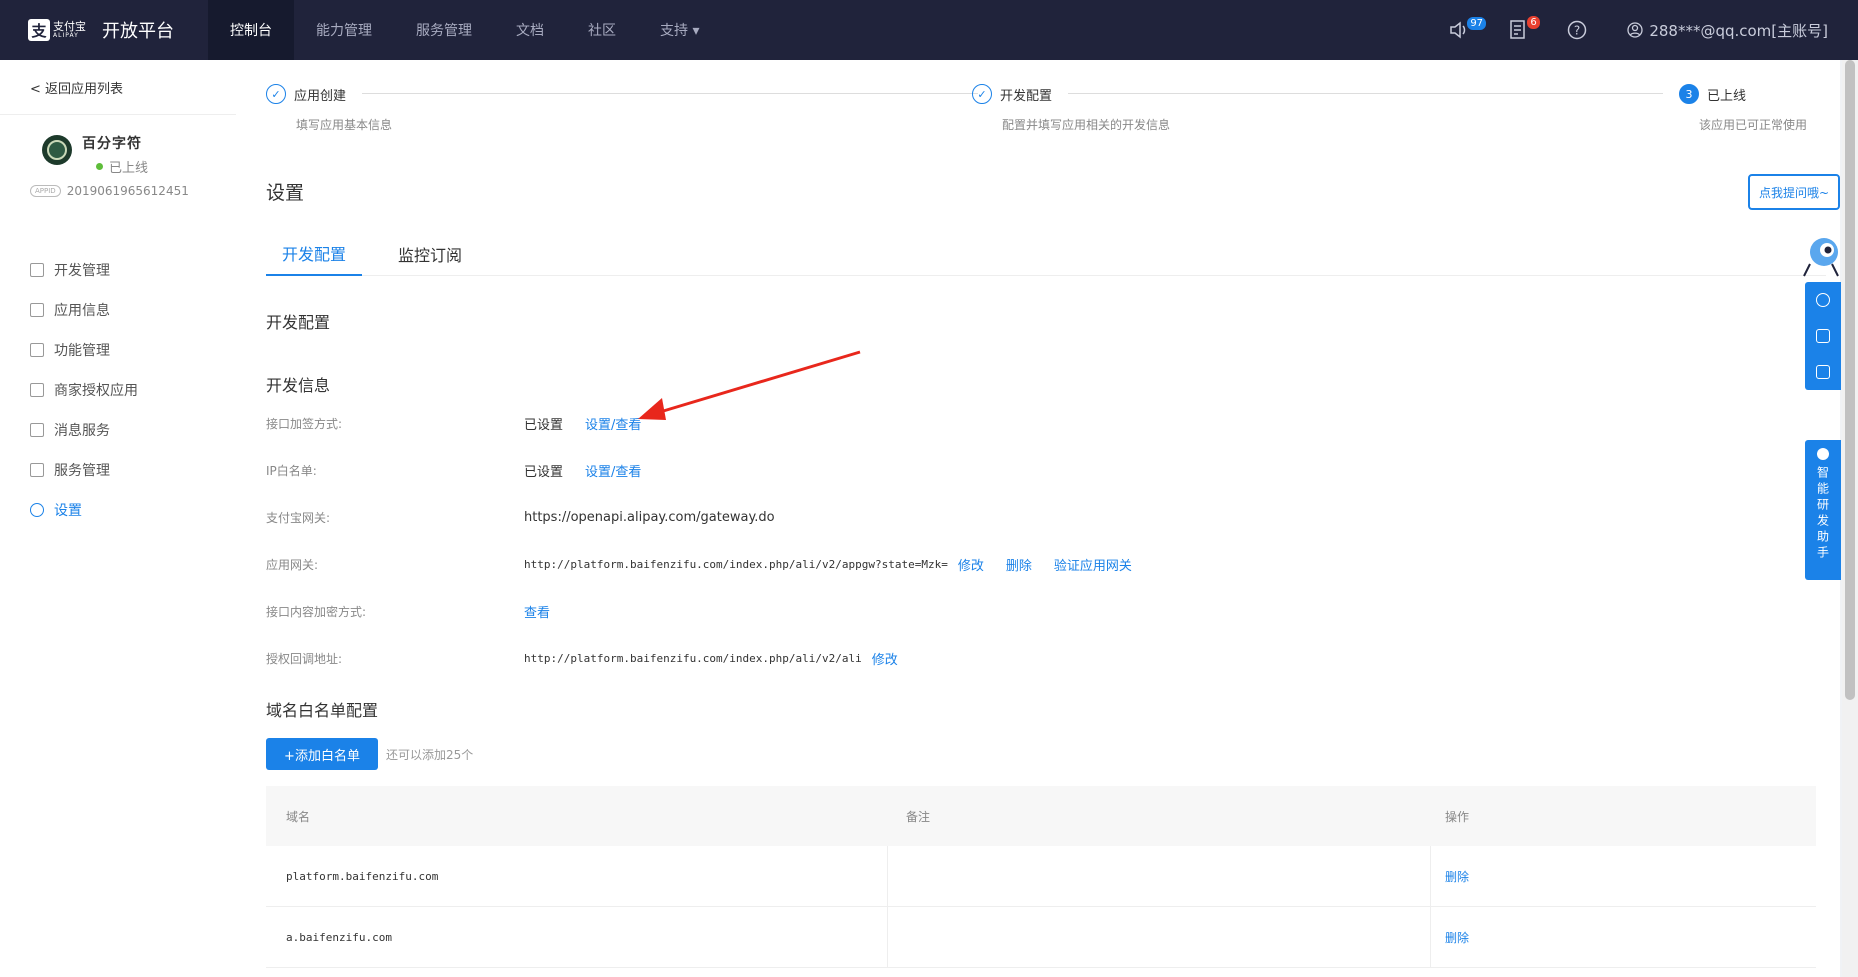 This screenshot has width=1858, height=977. I want to click on step-dev-config: ✓ 开发配置 配置并填写应用相关的开发信息, so click(1071, 108).